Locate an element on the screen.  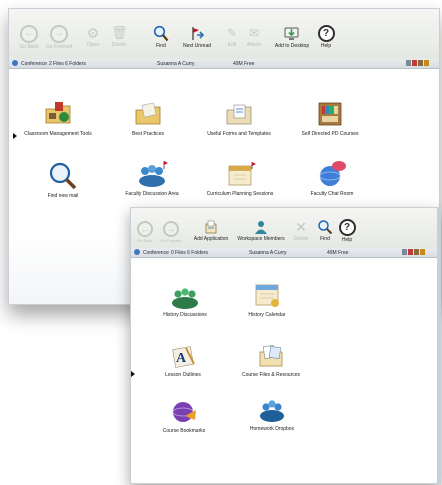
attach-icon: ✉ is located at coordinates (254, 33).